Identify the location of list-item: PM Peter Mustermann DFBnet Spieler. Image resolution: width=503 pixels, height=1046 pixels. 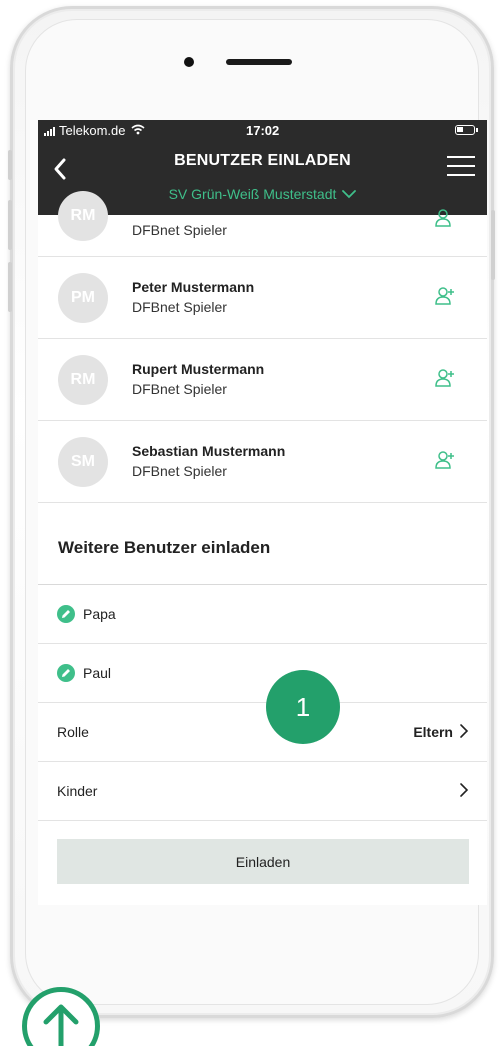
(262, 298).